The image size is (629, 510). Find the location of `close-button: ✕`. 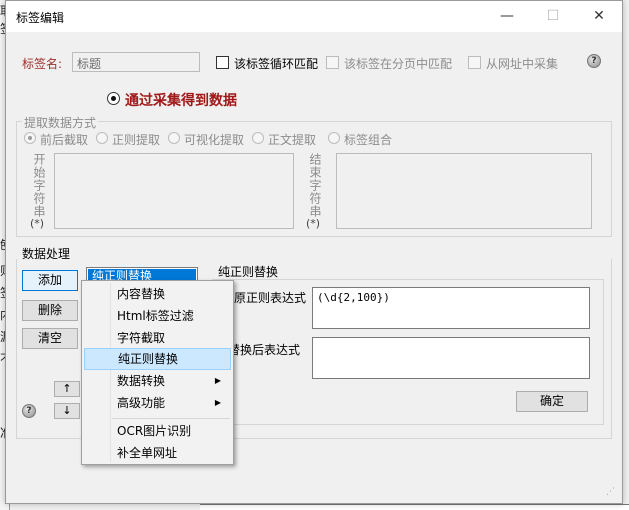

close-button: ✕ is located at coordinates (599, 16).